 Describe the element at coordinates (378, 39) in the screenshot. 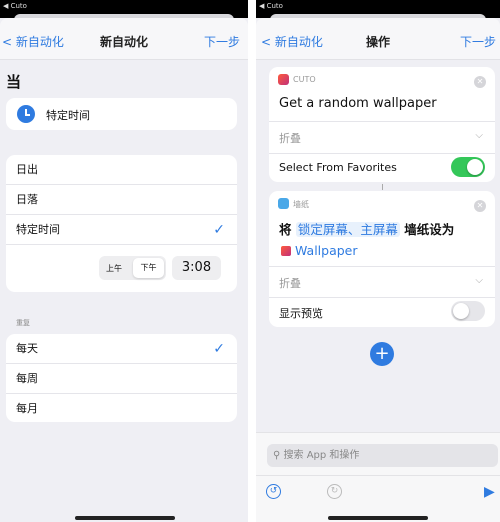

I see `nav-bar: < 新自动化 操作 下一步` at that location.